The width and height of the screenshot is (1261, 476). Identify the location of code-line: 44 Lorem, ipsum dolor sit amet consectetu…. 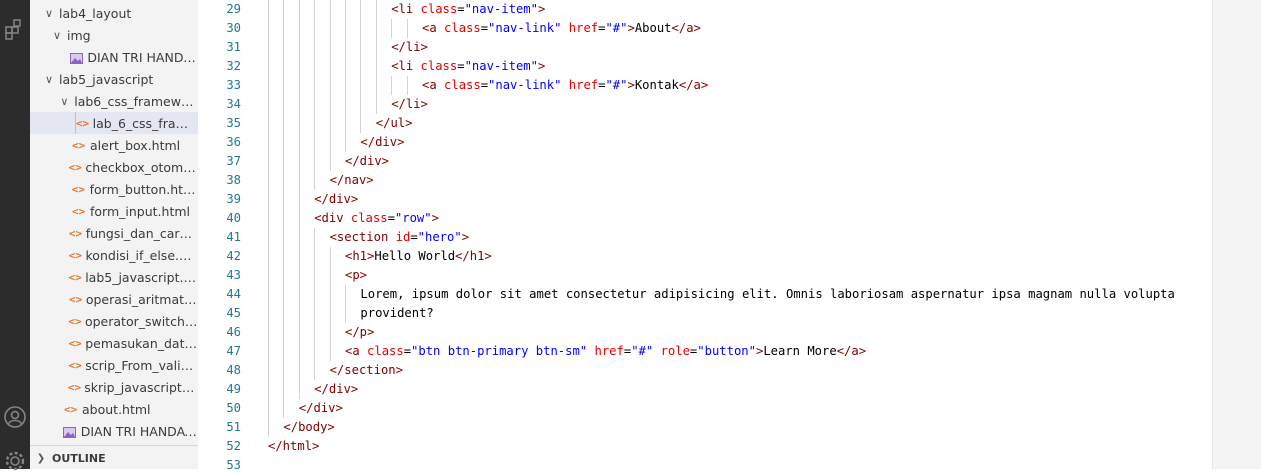
(705, 294).